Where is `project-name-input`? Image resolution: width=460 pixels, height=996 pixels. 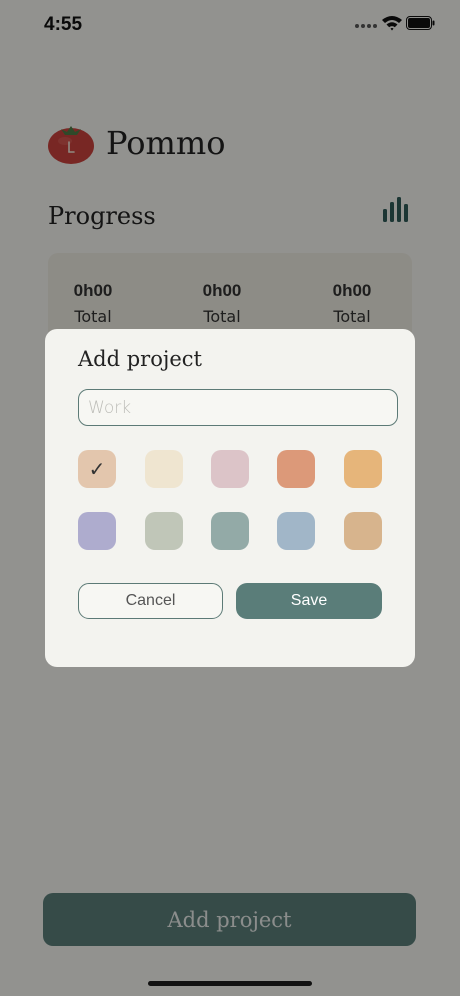
project-name-input is located at coordinates (238, 407).